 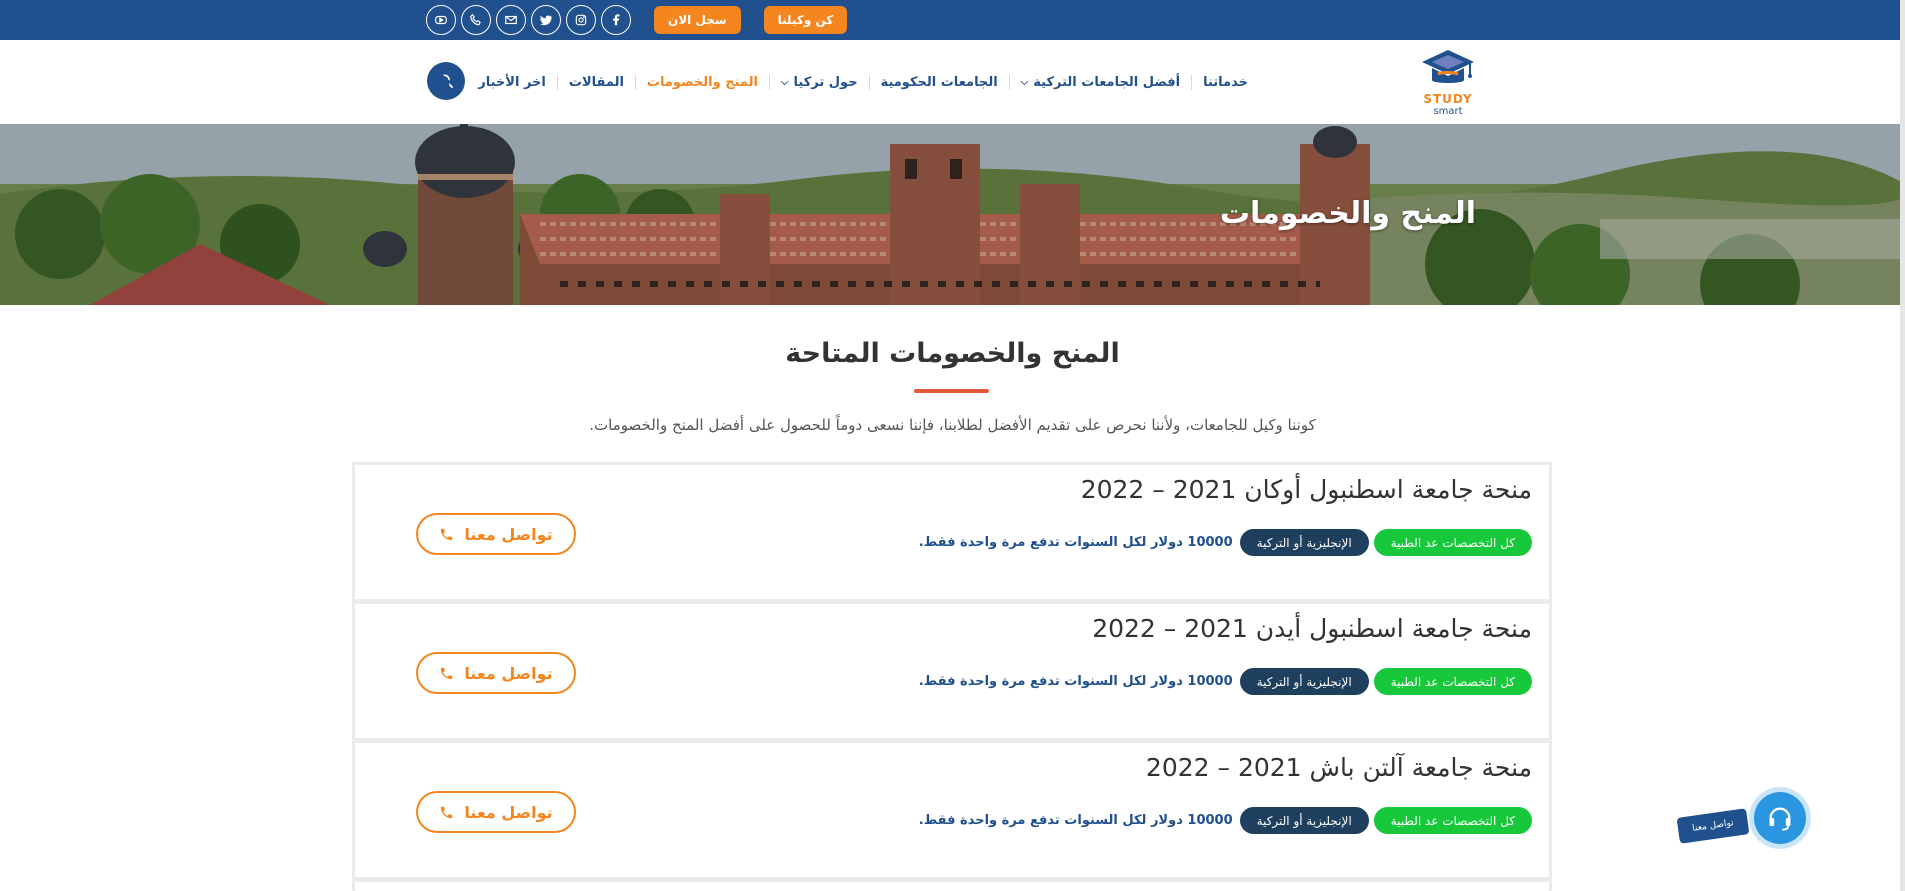 I want to click on home-nav-link, so click(x=447, y=82).